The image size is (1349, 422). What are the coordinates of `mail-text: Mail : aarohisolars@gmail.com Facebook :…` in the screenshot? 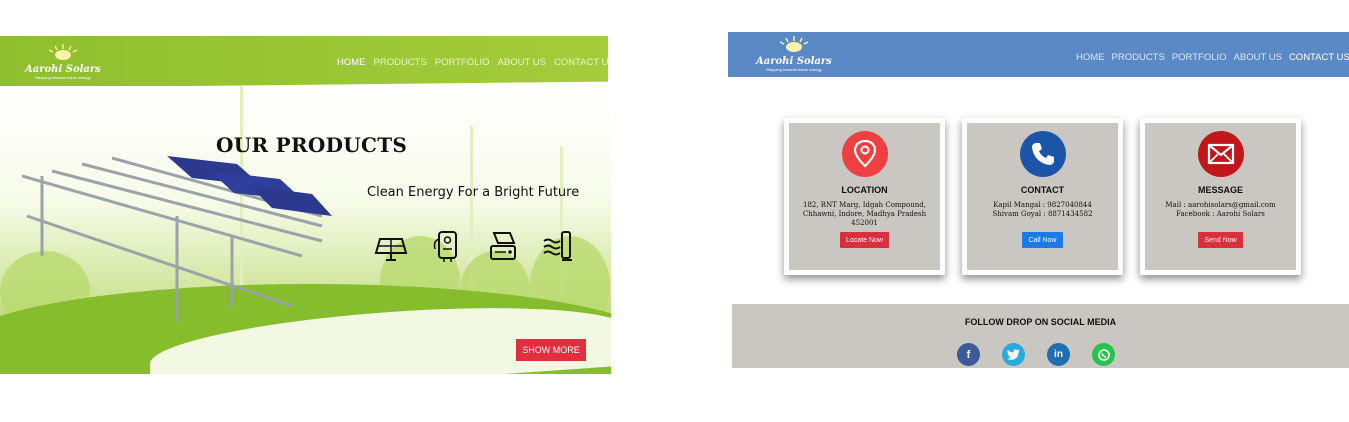 It's located at (1220, 209).